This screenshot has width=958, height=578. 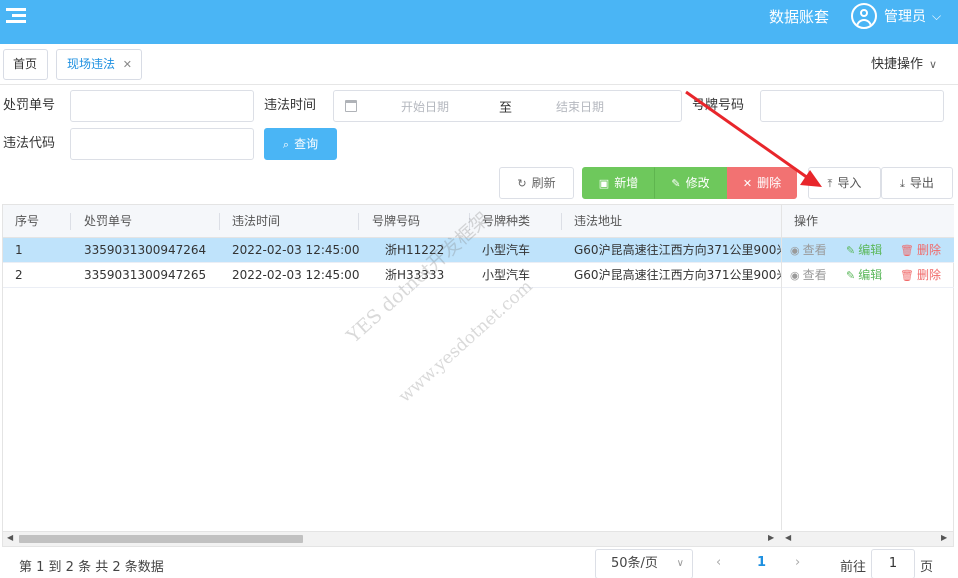 What do you see at coordinates (936, 16) in the screenshot?
I see `chevron-down-icon: ⌵` at bounding box center [936, 16].